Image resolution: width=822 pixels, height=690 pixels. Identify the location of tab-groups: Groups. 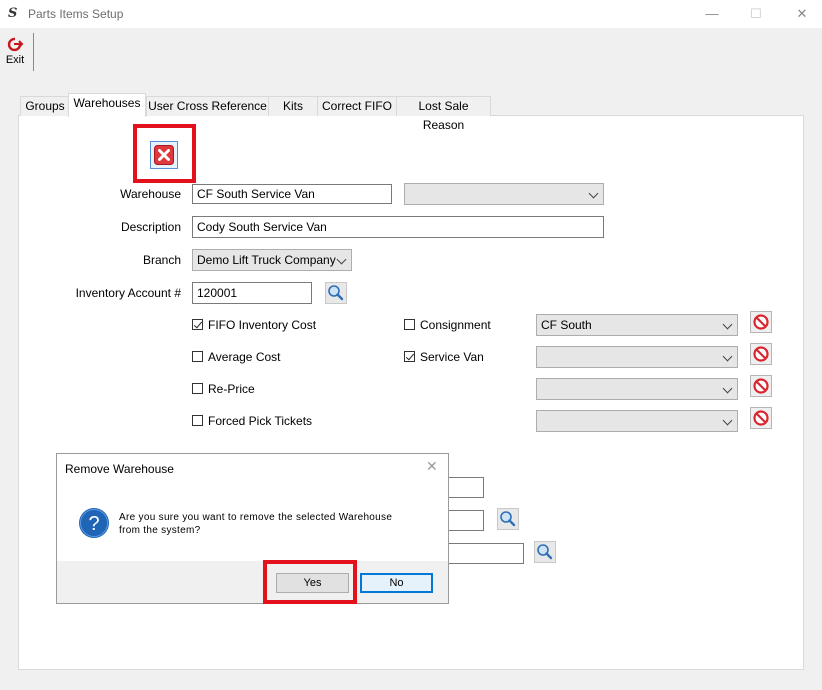
(45, 106).